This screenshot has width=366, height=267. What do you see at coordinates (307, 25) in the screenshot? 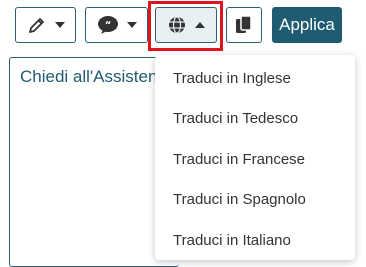
I see `apply-button: Applica` at bounding box center [307, 25].